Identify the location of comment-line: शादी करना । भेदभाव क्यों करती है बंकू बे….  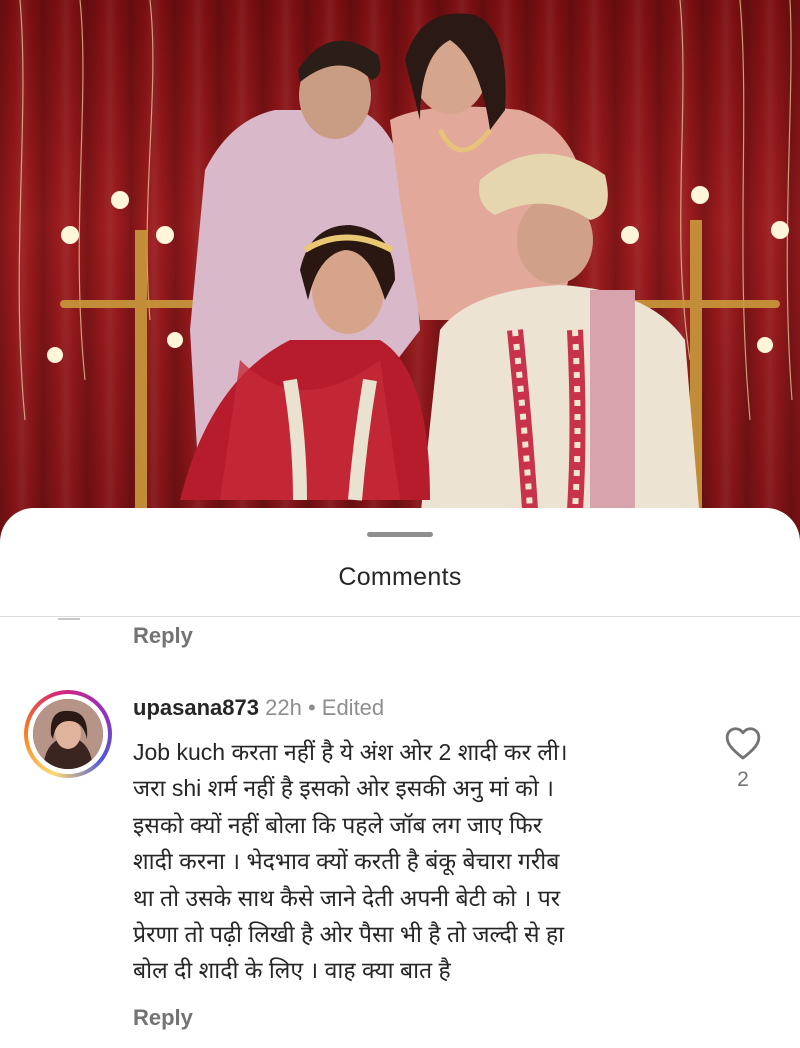
(346, 861).